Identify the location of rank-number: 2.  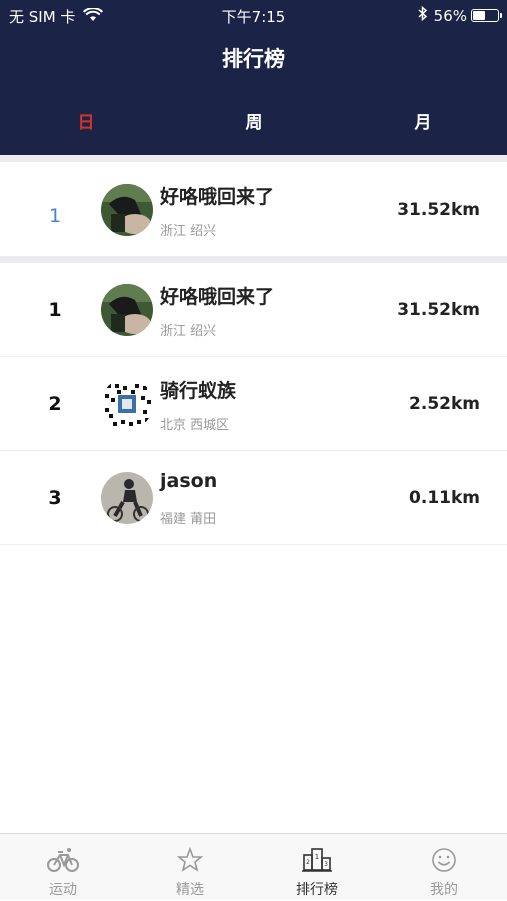
(55, 404).